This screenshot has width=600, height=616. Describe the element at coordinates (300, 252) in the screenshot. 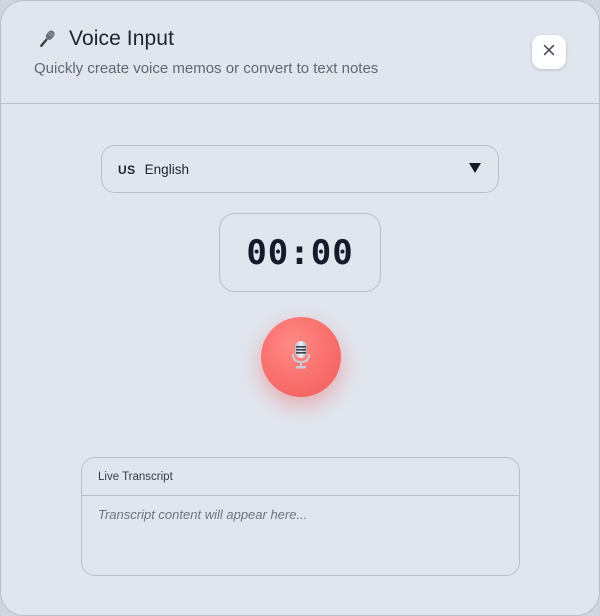

I see `recording-timer: 00:00` at that location.